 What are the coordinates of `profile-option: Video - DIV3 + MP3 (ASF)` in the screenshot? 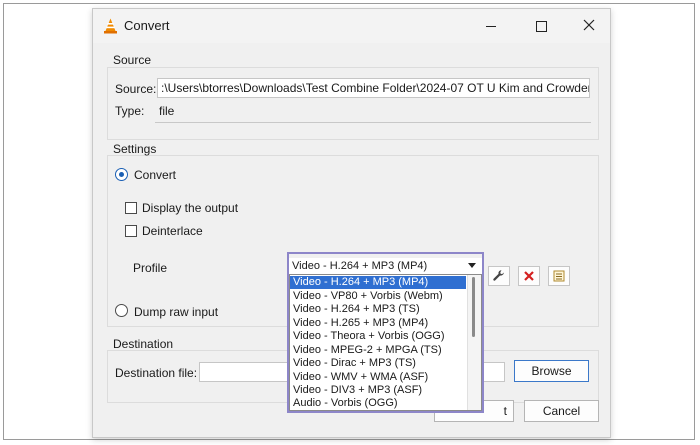 It's located at (378, 390).